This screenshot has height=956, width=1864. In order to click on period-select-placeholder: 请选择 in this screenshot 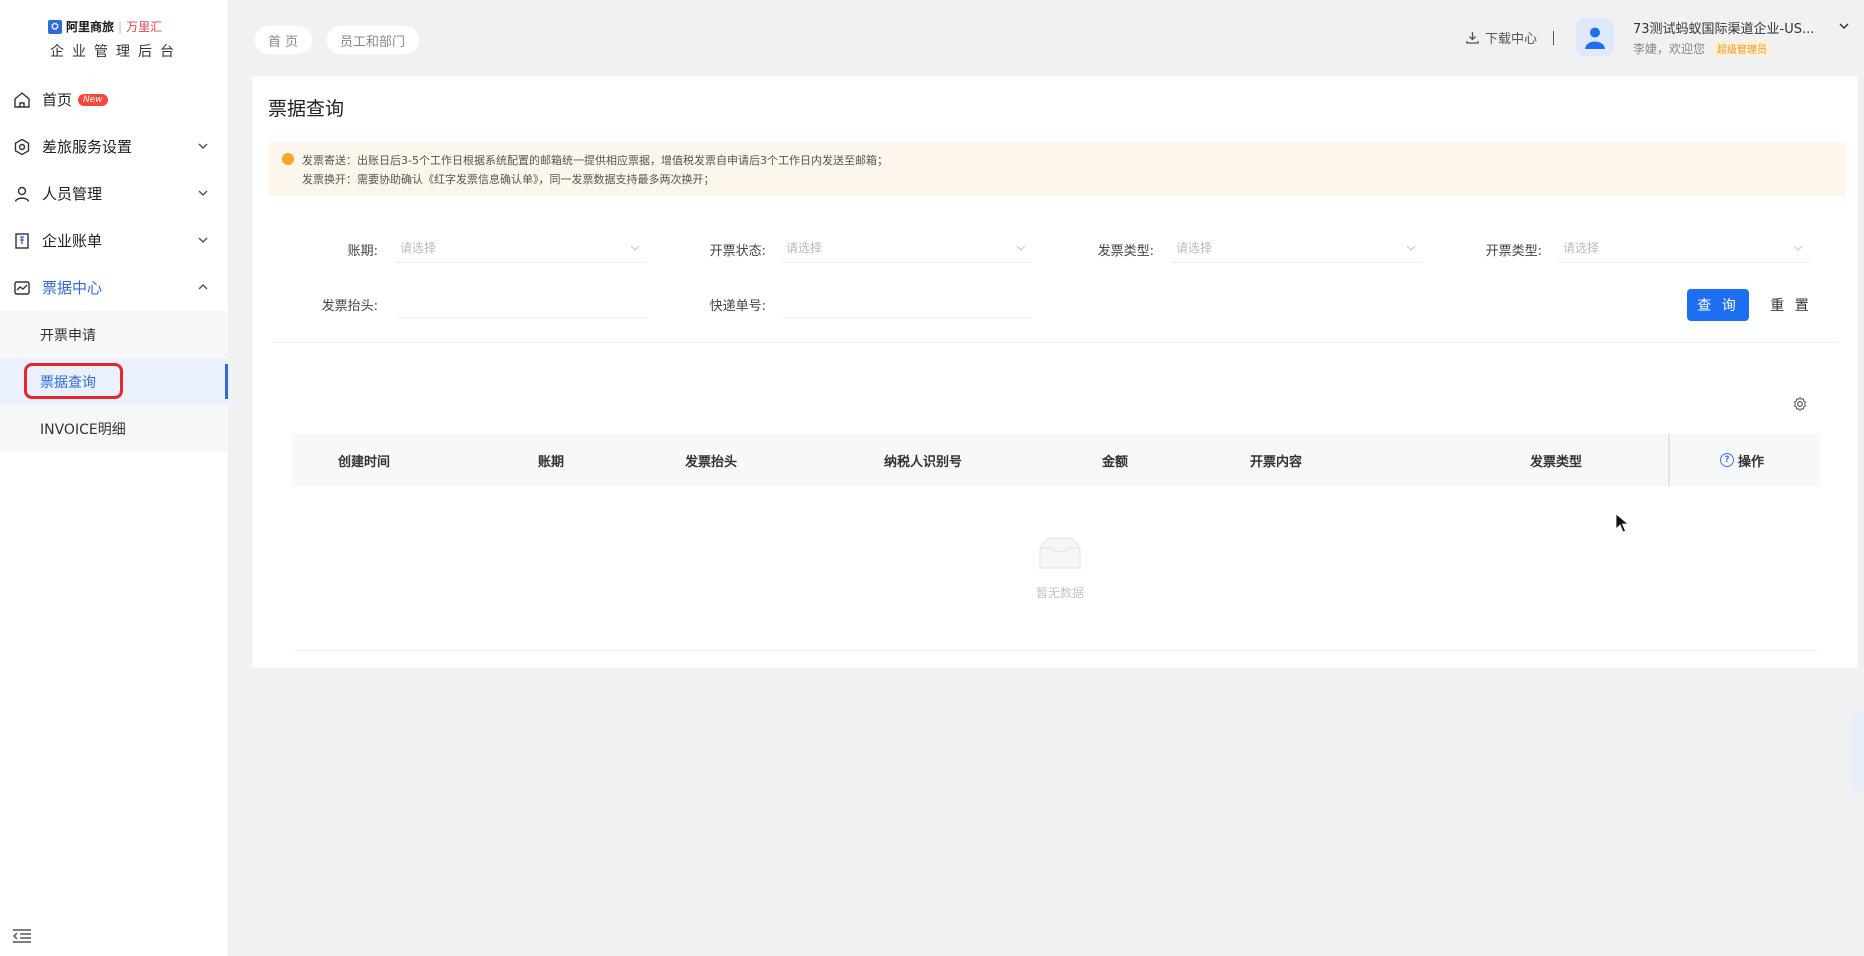, I will do `click(418, 248)`.